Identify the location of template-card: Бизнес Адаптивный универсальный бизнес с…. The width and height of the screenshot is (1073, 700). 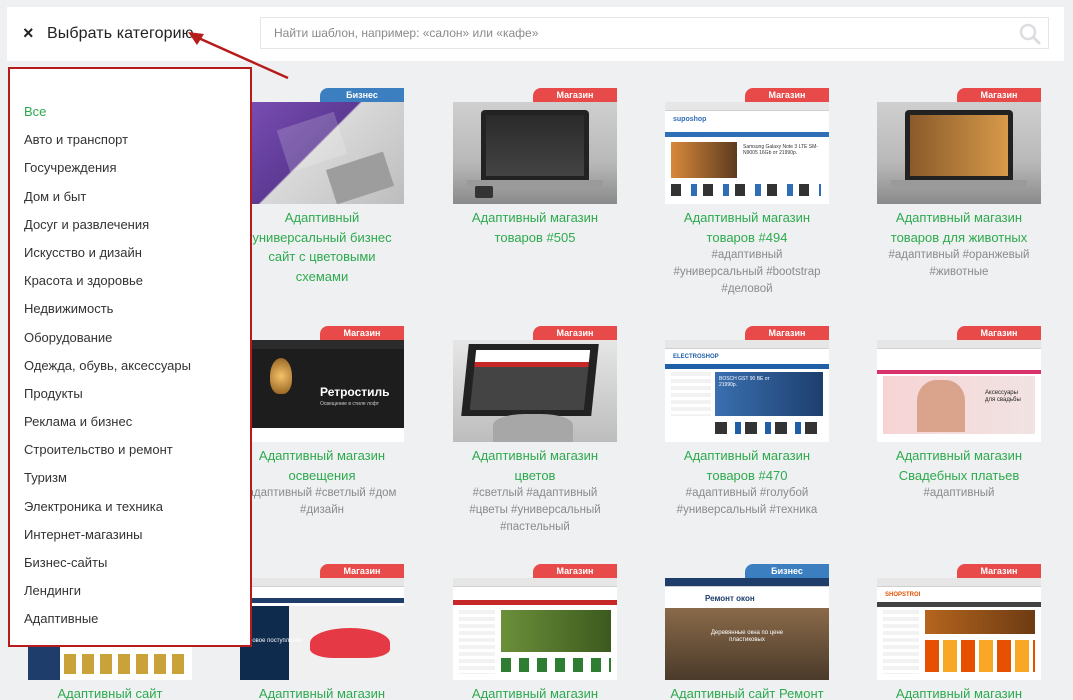
(322, 187).